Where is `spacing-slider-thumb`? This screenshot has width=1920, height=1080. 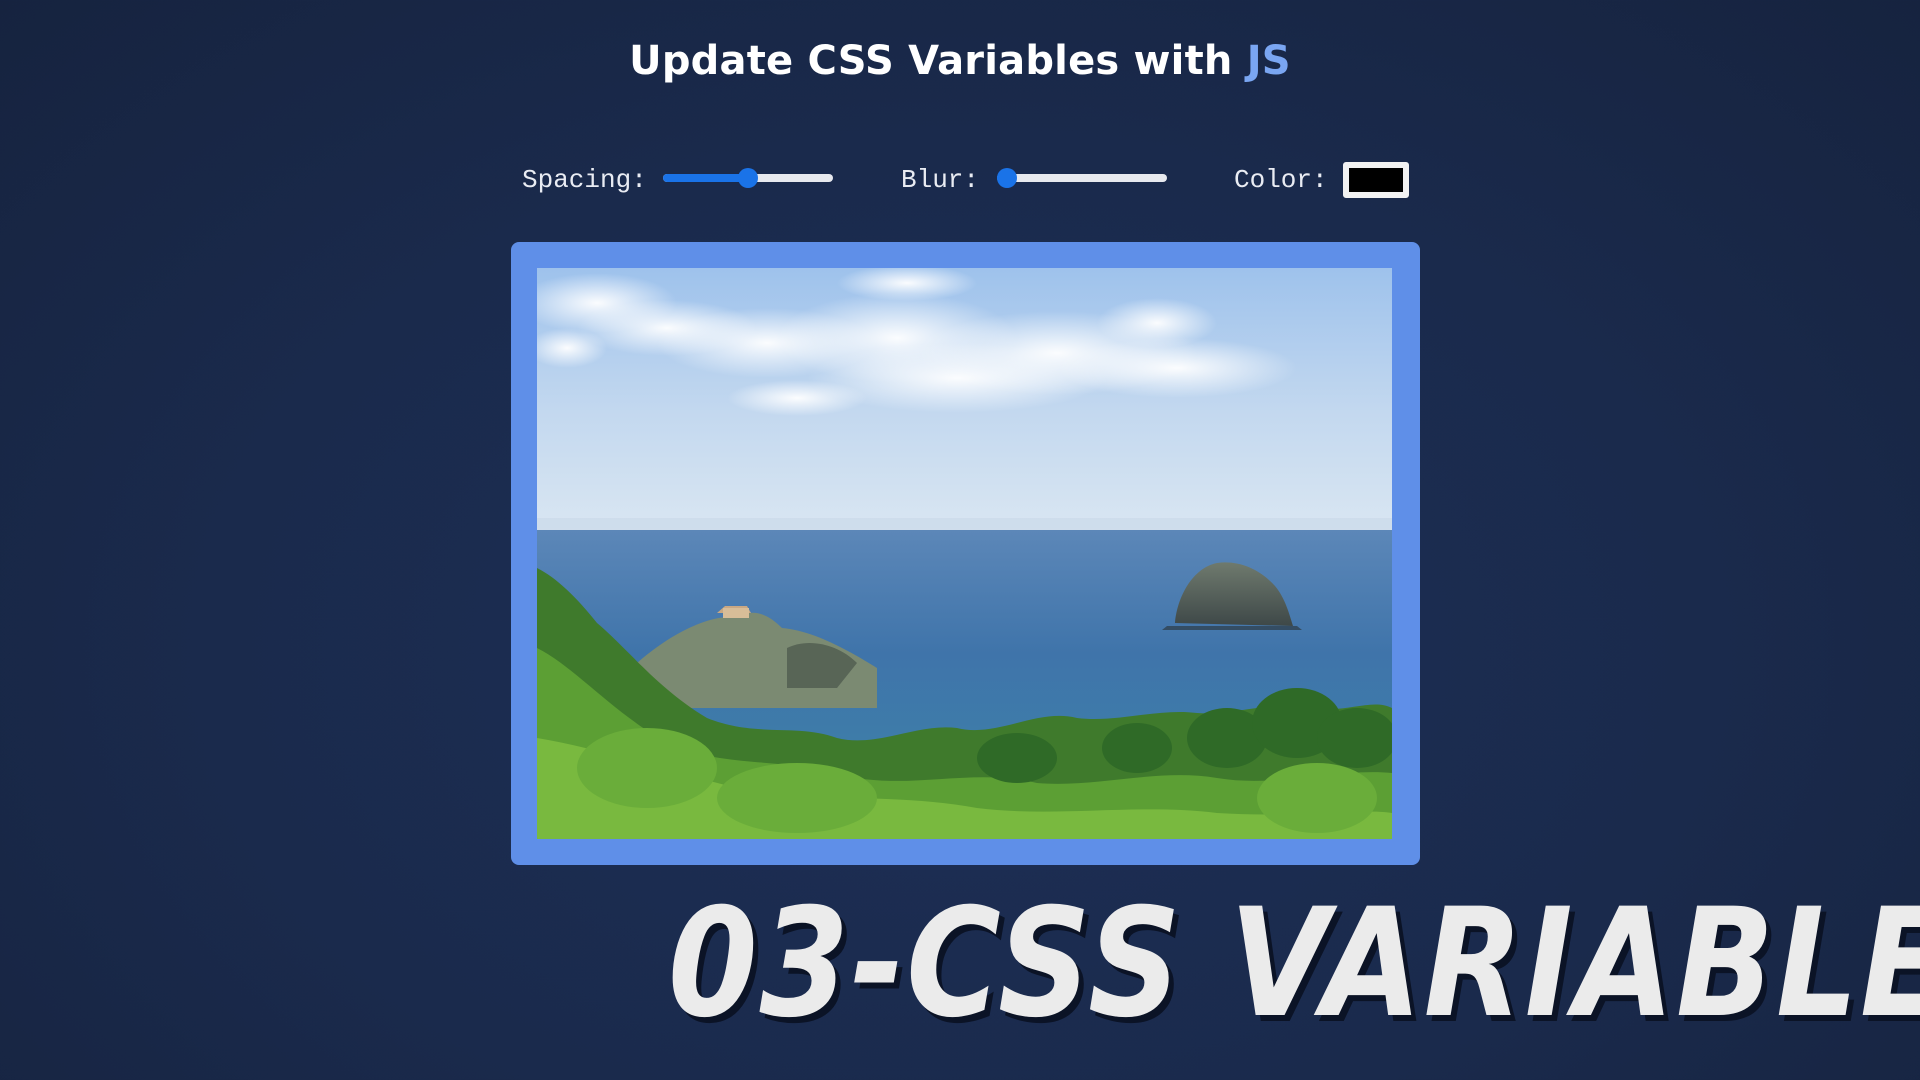 spacing-slider-thumb is located at coordinates (748, 178).